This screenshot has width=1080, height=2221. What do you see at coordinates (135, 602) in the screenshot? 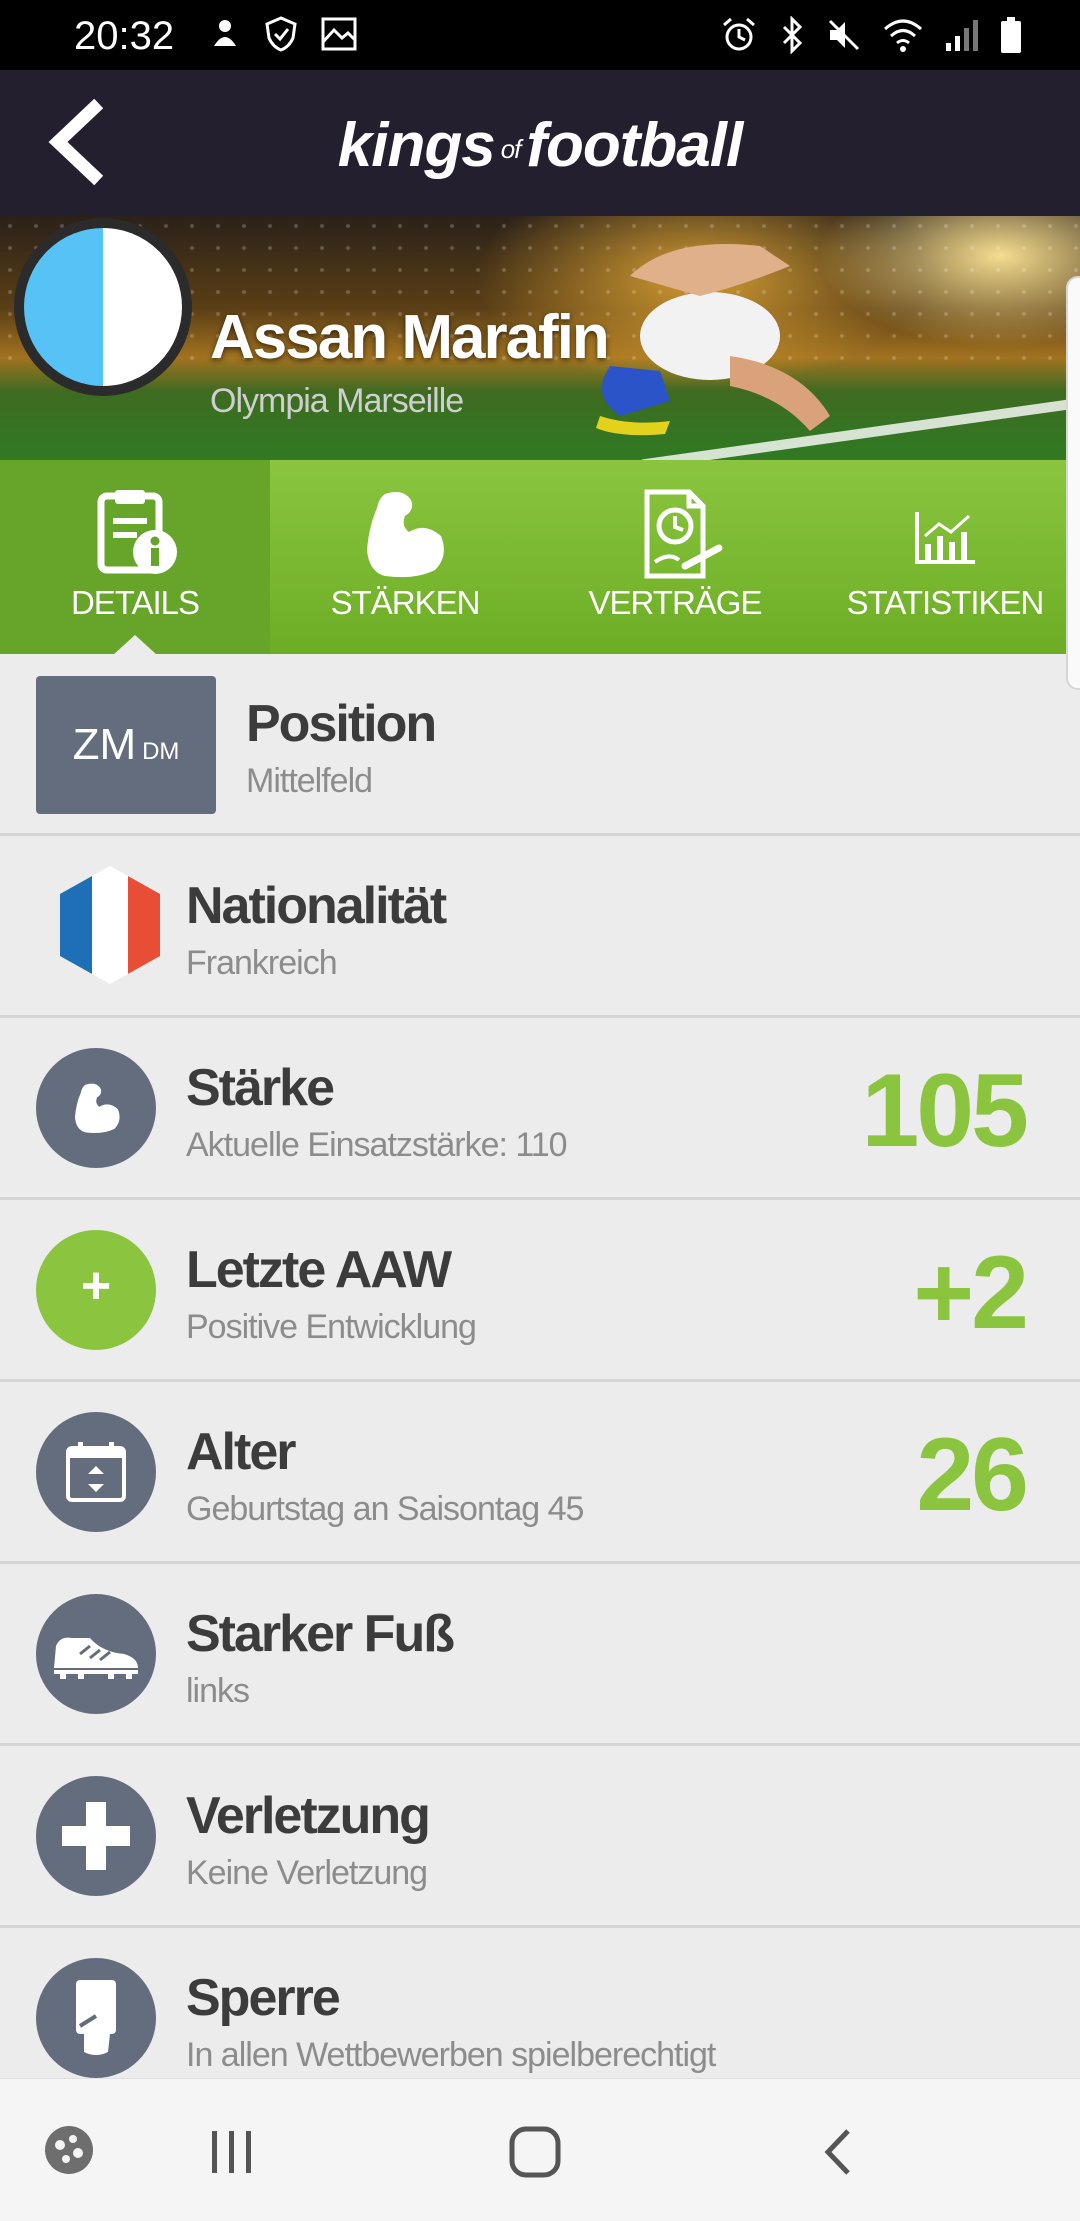
I see `tab-details-label: DETAILS` at bounding box center [135, 602].